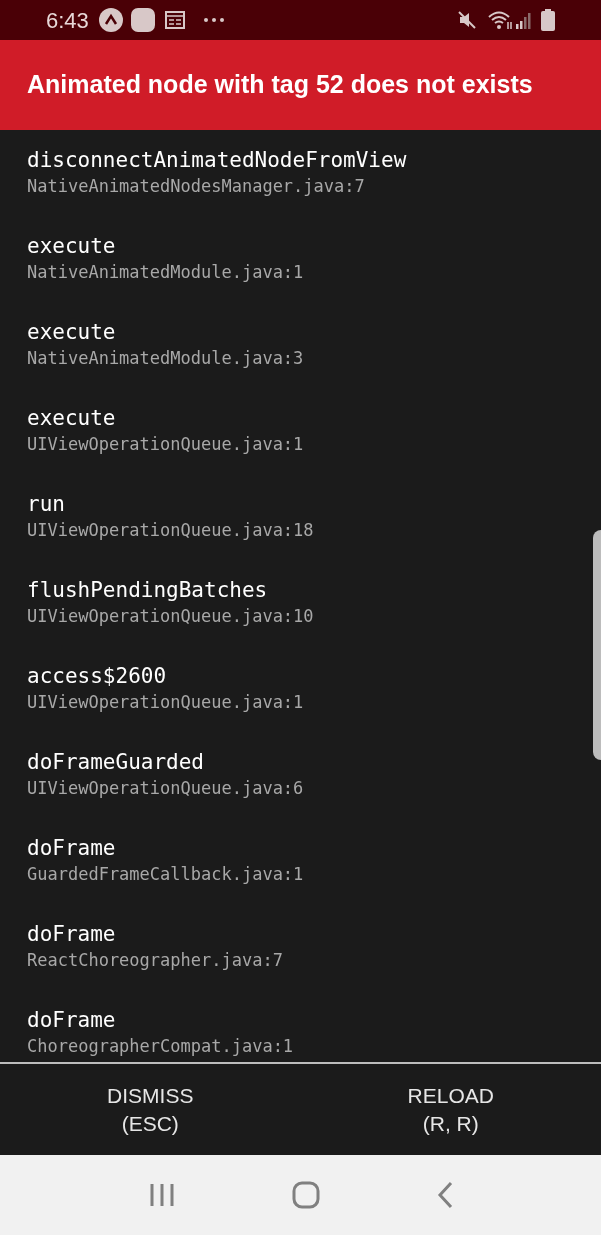 The image size is (601, 1235). What do you see at coordinates (500, 20) in the screenshot?
I see `wifi-icon` at bounding box center [500, 20].